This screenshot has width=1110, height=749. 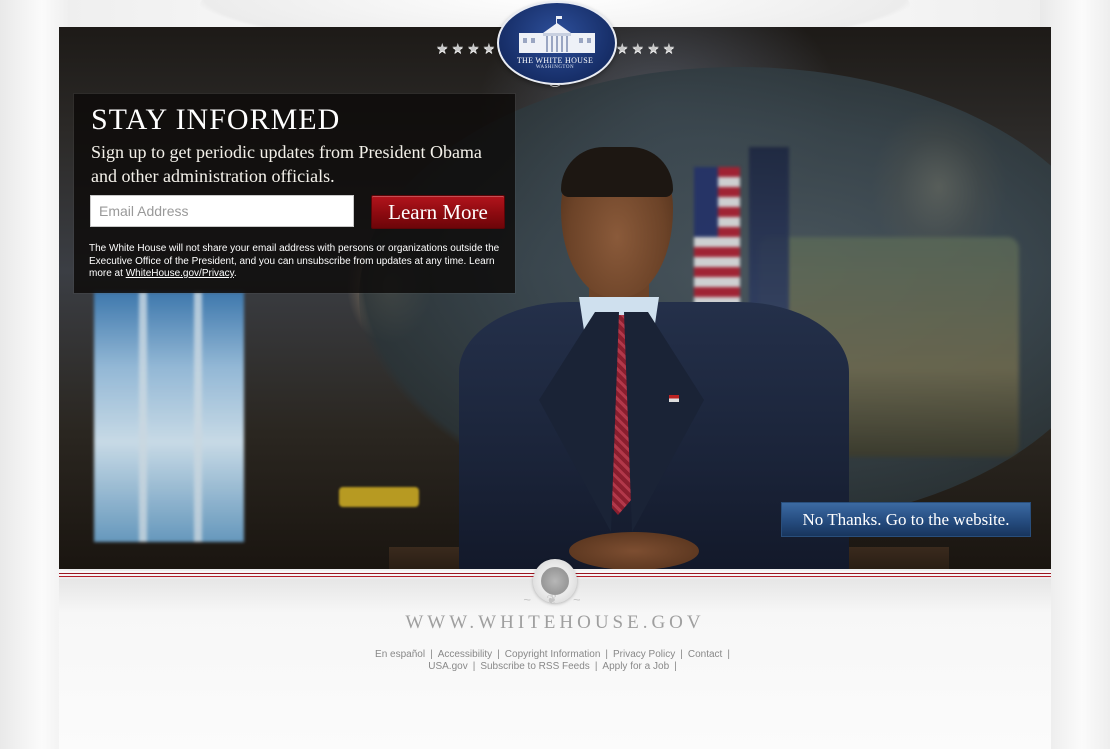 I want to click on footer-link-copyright: Copyright Information, so click(x=553, y=654).